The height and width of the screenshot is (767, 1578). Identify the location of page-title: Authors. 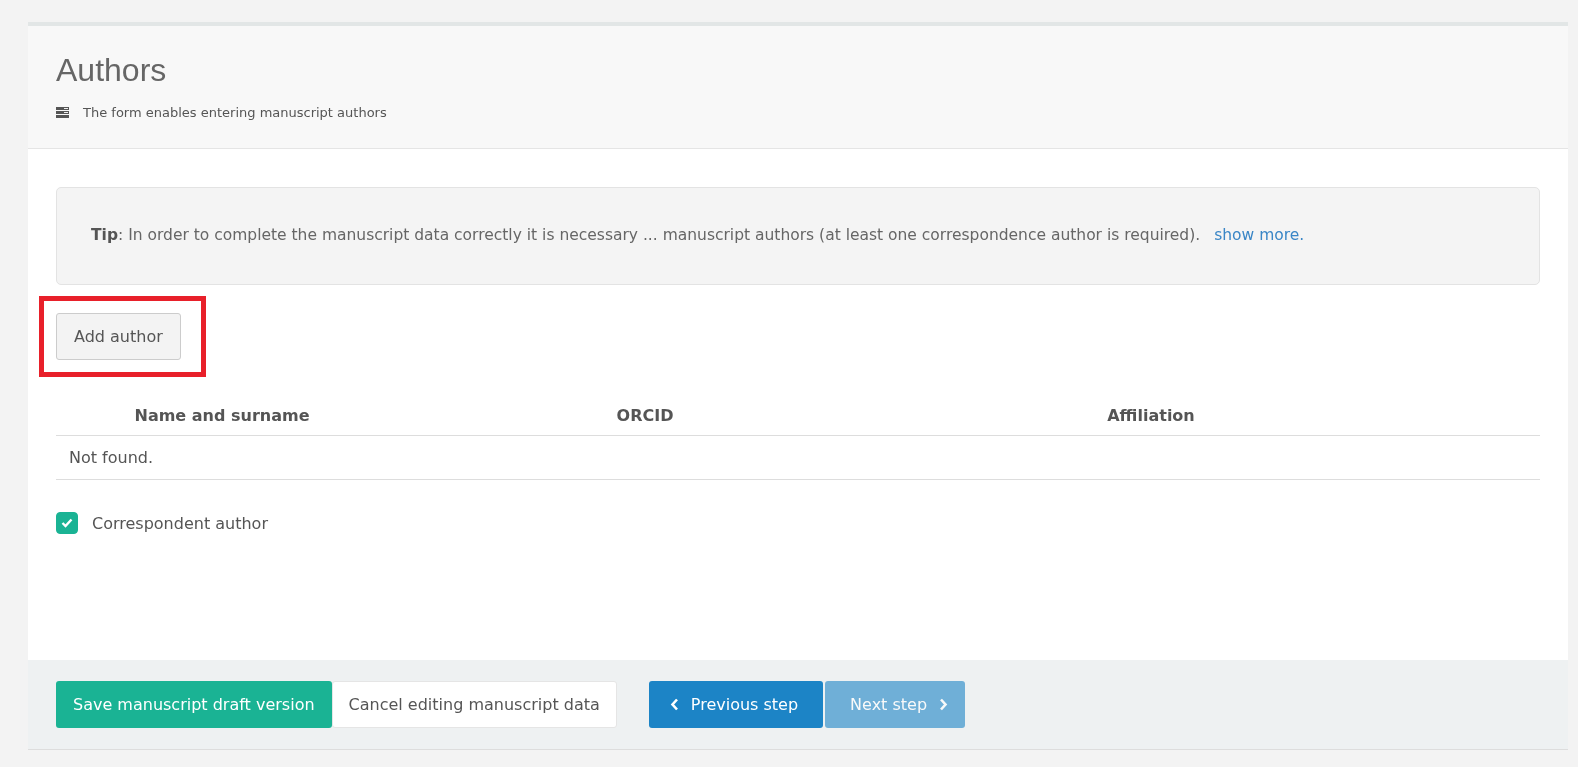
(112, 70).